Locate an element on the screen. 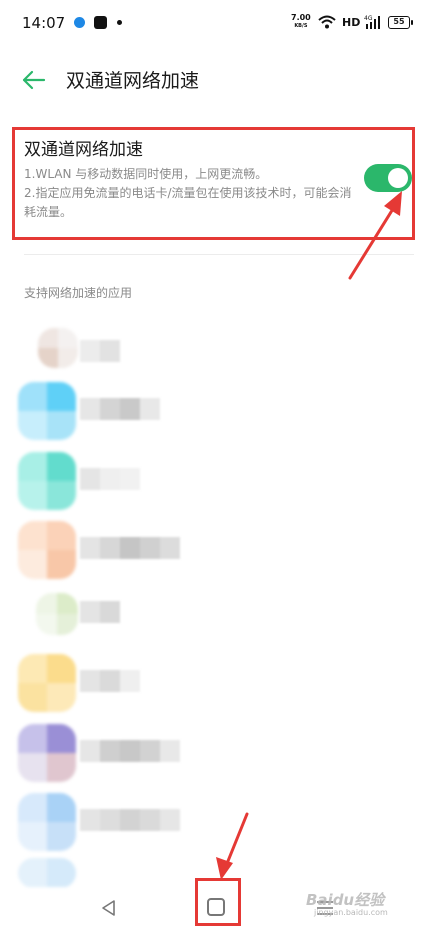 The image size is (437, 929). feature-desc-line2: 2.指定应用免流量的电话卡/流量包在使用该技术时，可能会消耗流量。 is located at coordinates (188, 202).